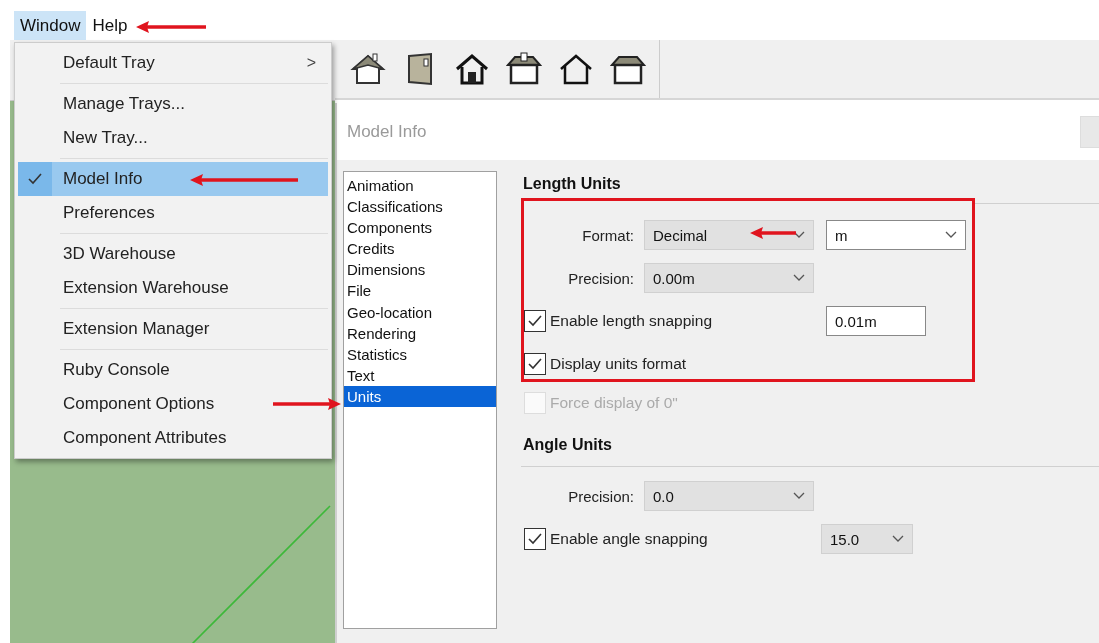  Describe the element at coordinates (618, 364) in the screenshot. I see `checkbox-label: Display units format` at that location.